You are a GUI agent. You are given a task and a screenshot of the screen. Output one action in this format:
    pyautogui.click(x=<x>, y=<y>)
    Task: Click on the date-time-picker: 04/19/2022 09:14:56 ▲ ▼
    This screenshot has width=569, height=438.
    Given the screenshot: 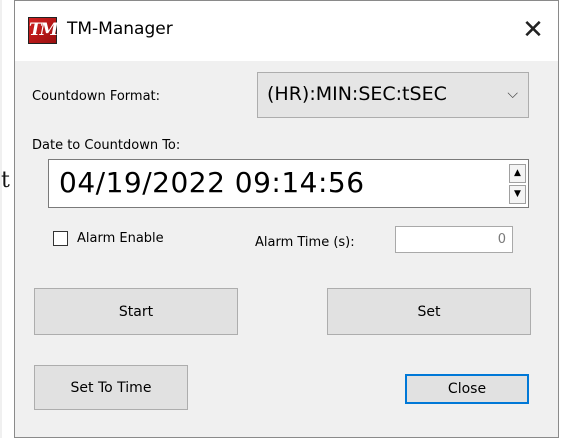 What is the action you would take?
    pyautogui.click(x=288, y=183)
    